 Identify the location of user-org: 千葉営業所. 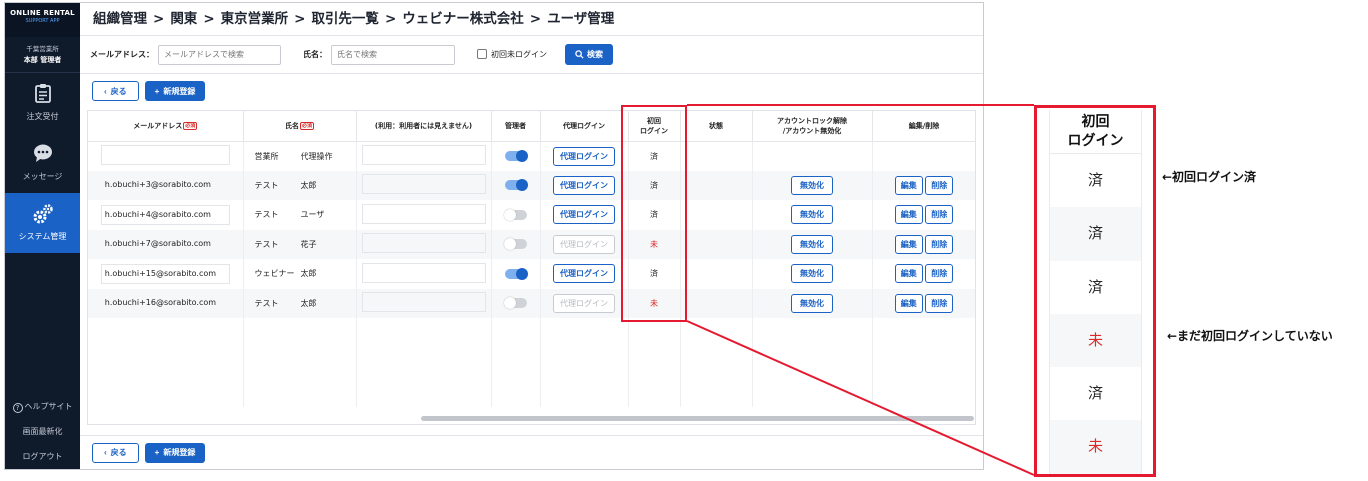
(42, 49).